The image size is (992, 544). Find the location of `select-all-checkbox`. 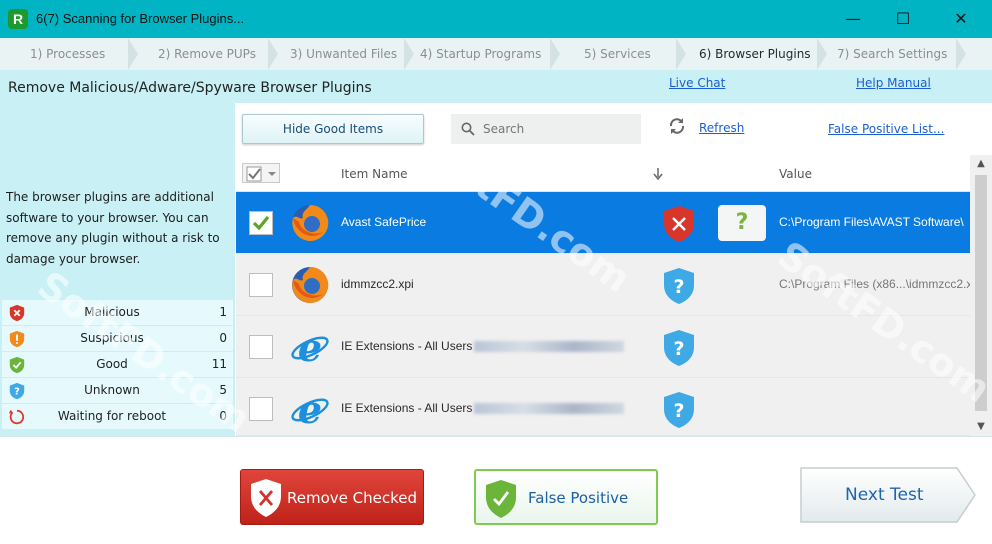

select-all-checkbox is located at coordinates (261, 173).